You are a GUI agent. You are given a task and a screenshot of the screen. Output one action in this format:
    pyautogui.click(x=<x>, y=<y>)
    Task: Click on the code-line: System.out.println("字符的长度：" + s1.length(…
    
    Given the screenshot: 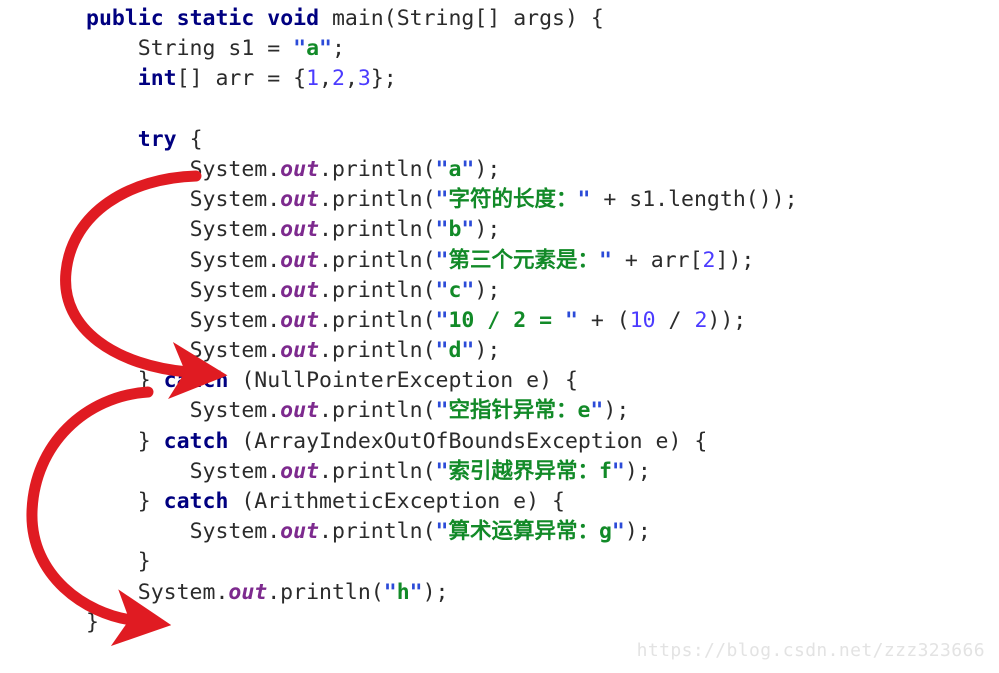 What is the action you would take?
    pyautogui.click(x=442, y=200)
    